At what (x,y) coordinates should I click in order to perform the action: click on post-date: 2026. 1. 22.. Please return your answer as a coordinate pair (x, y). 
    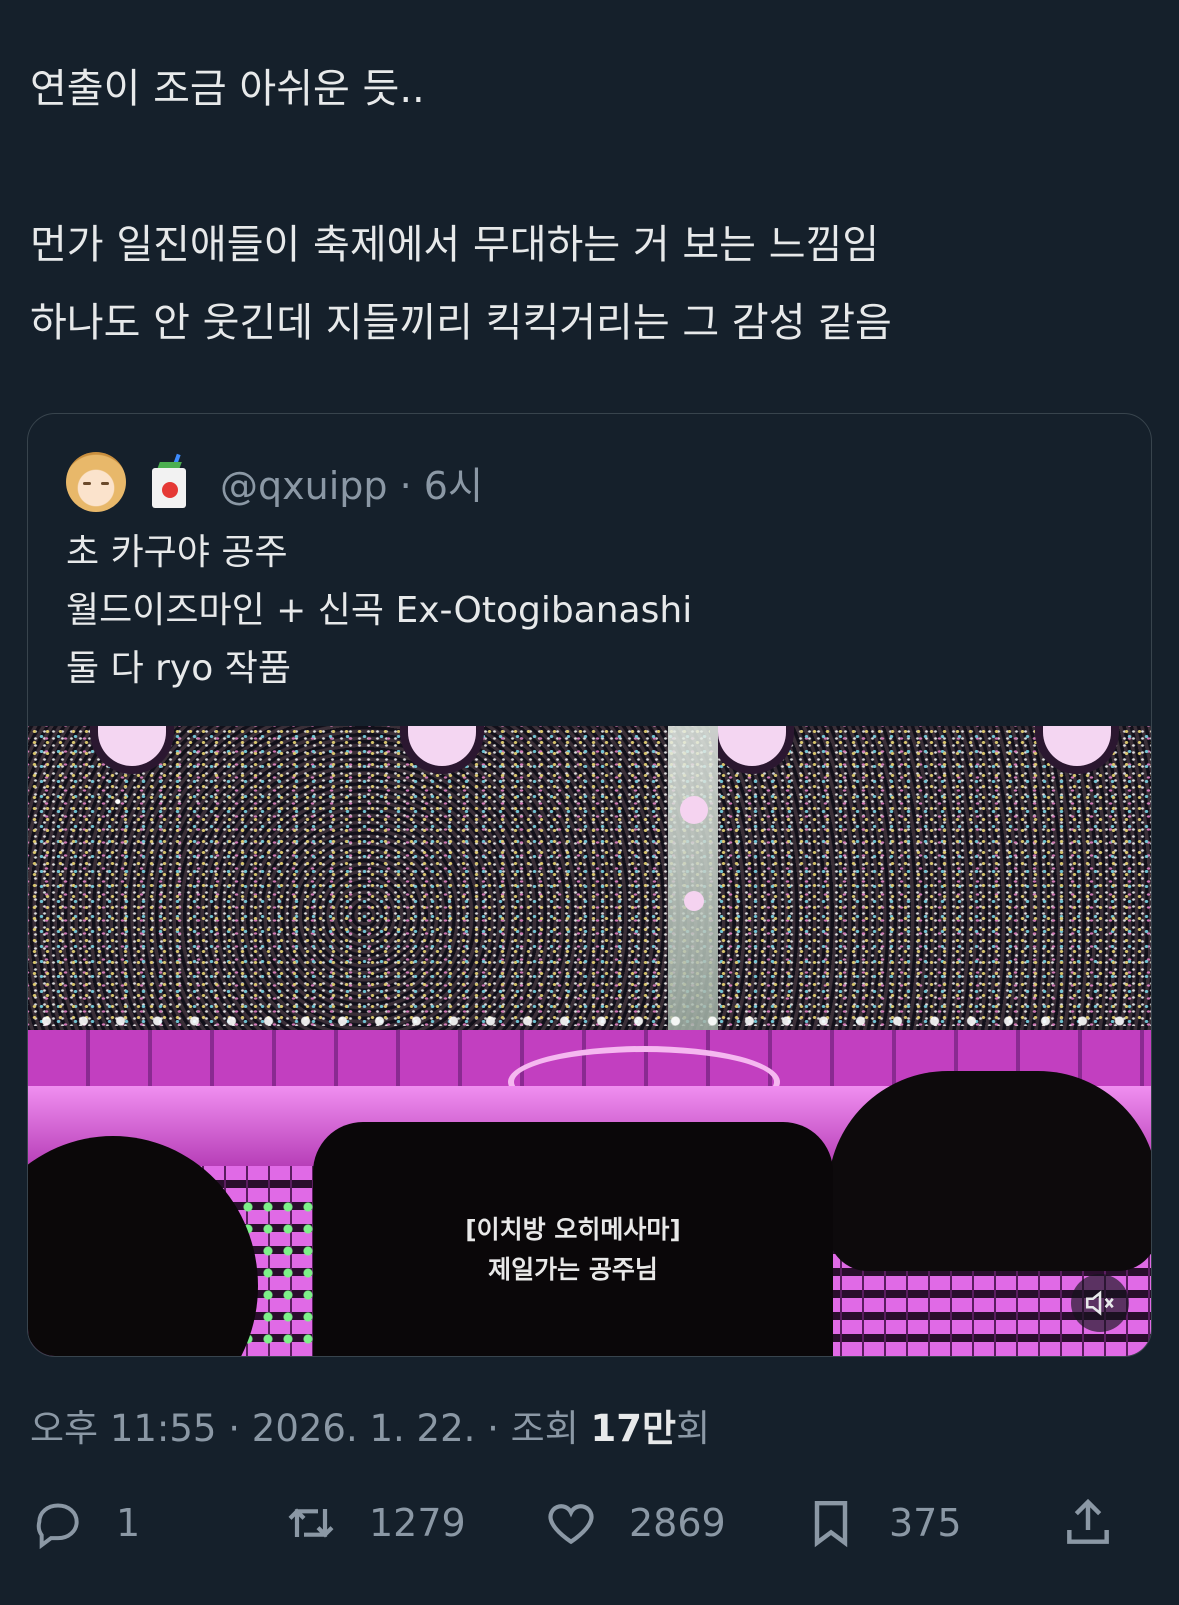
    Looking at the image, I should click on (364, 1428).